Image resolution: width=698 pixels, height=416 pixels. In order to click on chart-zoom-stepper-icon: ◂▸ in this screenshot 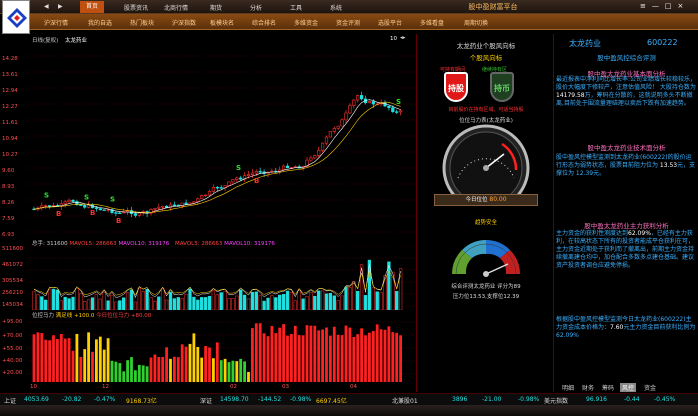, I will do `click(403, 38)`.